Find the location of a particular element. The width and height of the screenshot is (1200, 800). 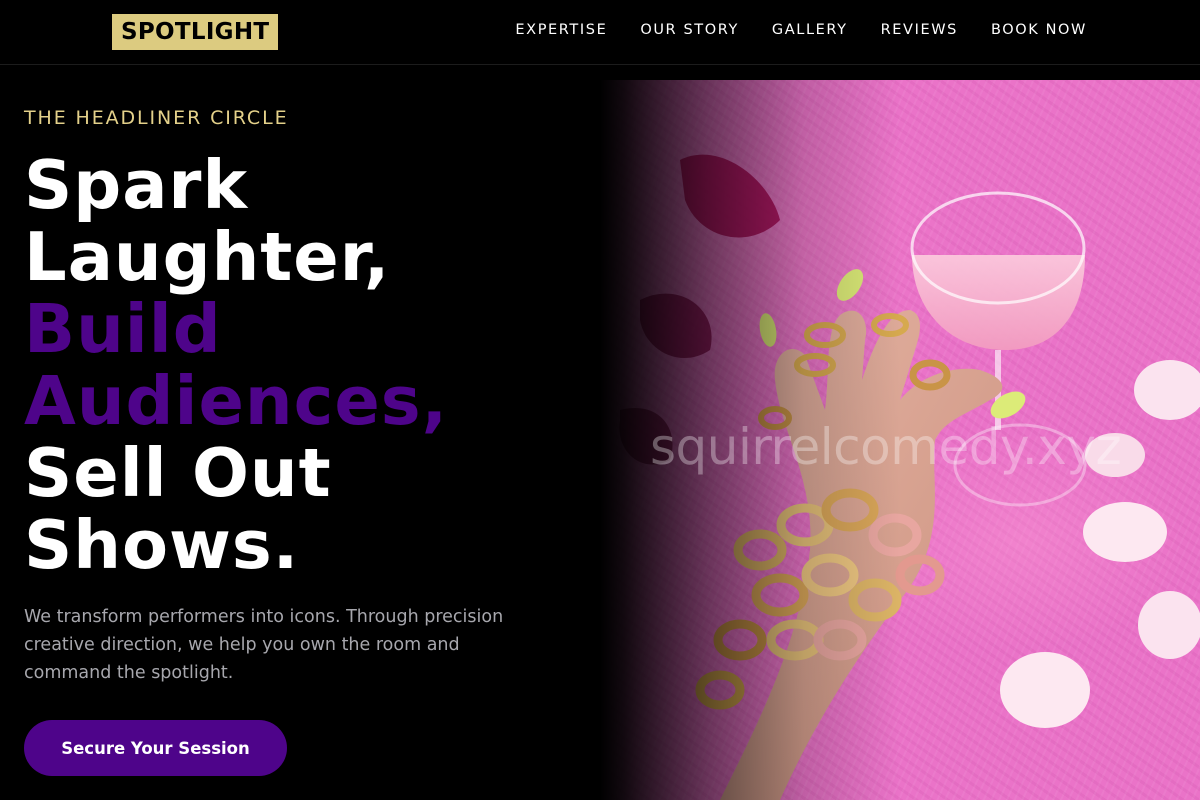

hero-eyebrow: THE HEADLINER CIRCLE is located at coordinates (156, 118).